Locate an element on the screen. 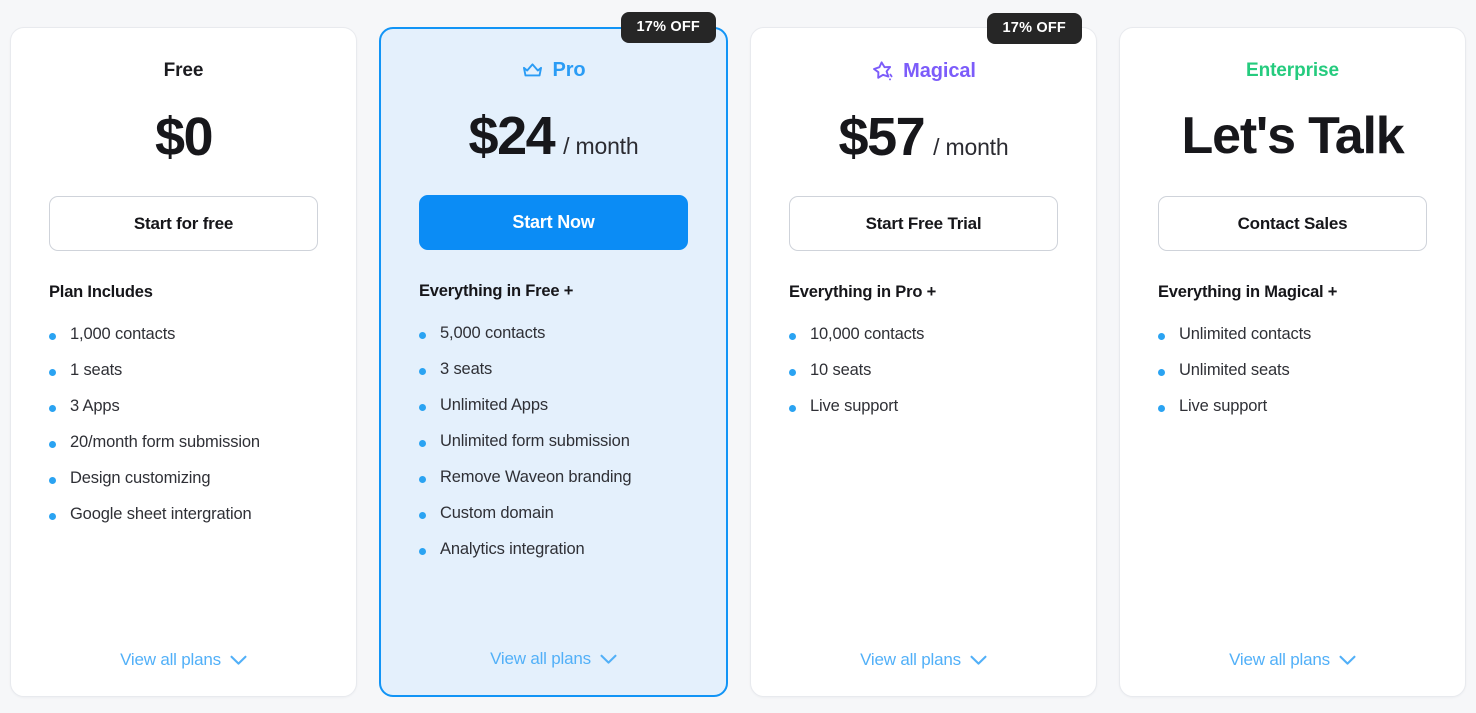 Image resolution: width=1476 pixels, height=713 pixels. list-item: 1,000 contacts is located at coordinates (183, 334).